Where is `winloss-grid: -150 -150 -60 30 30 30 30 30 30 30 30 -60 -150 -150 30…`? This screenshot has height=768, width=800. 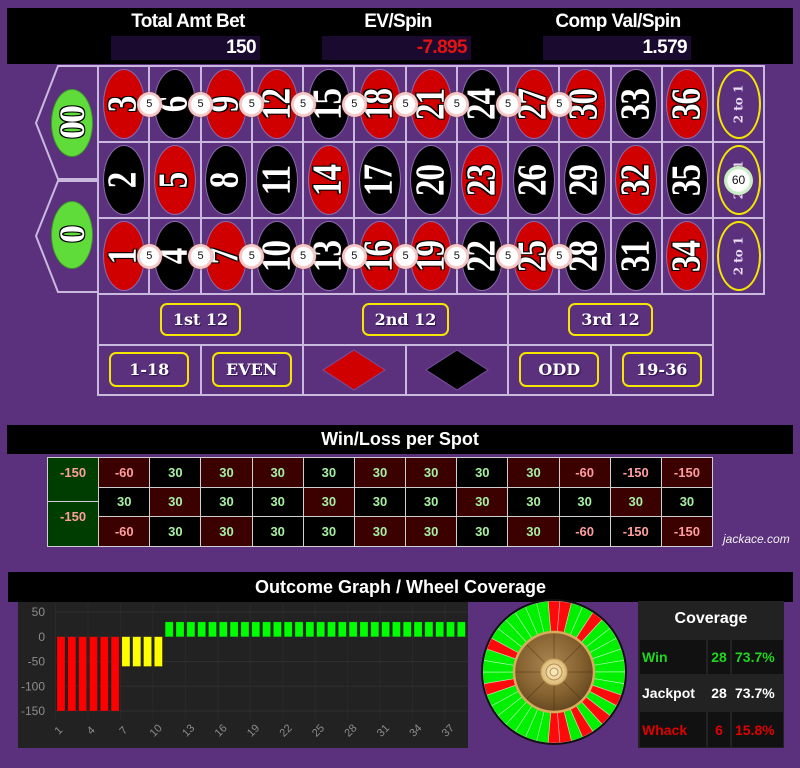 winloss-grid: -150 -150 -60 30 30 30 30 30 30 30 30 -60 -150 -150 30… is located at coordinates (380, 502).